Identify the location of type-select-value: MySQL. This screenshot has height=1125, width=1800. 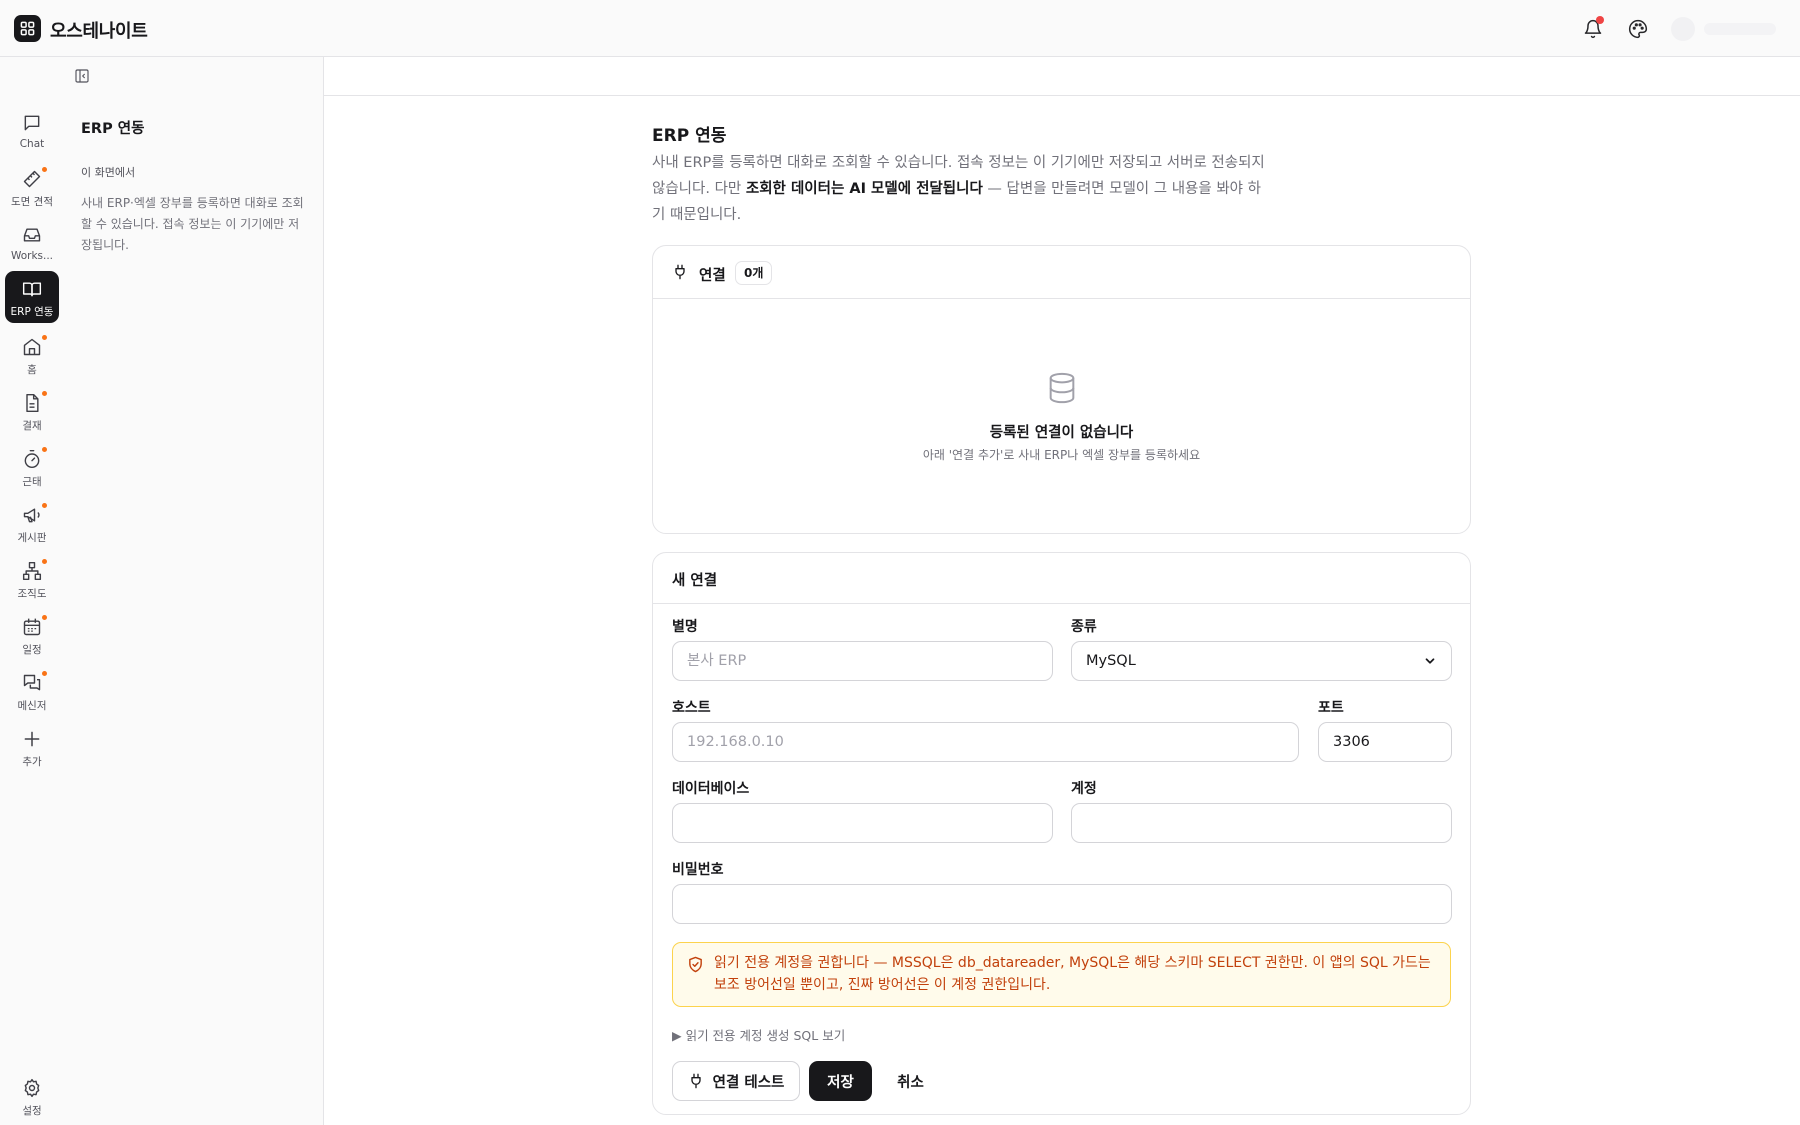
(1111, 661).